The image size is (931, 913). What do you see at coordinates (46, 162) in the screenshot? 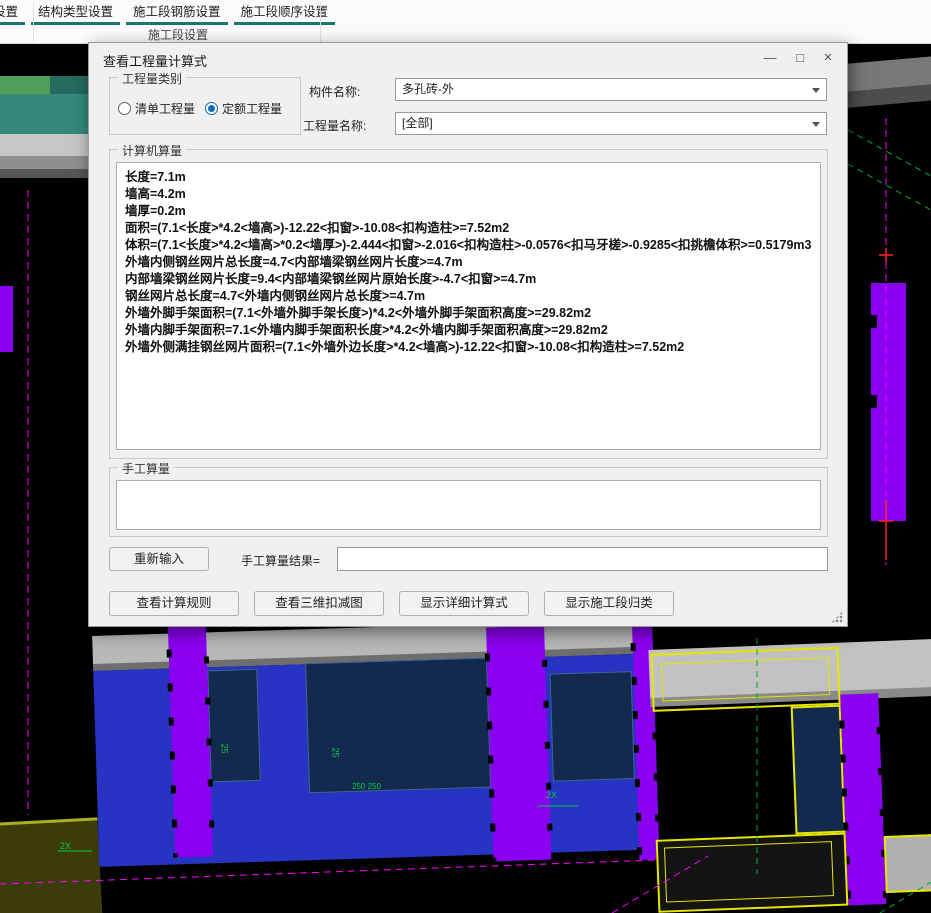
I see `scene-slab-mid` at bounding box center [46, 162].